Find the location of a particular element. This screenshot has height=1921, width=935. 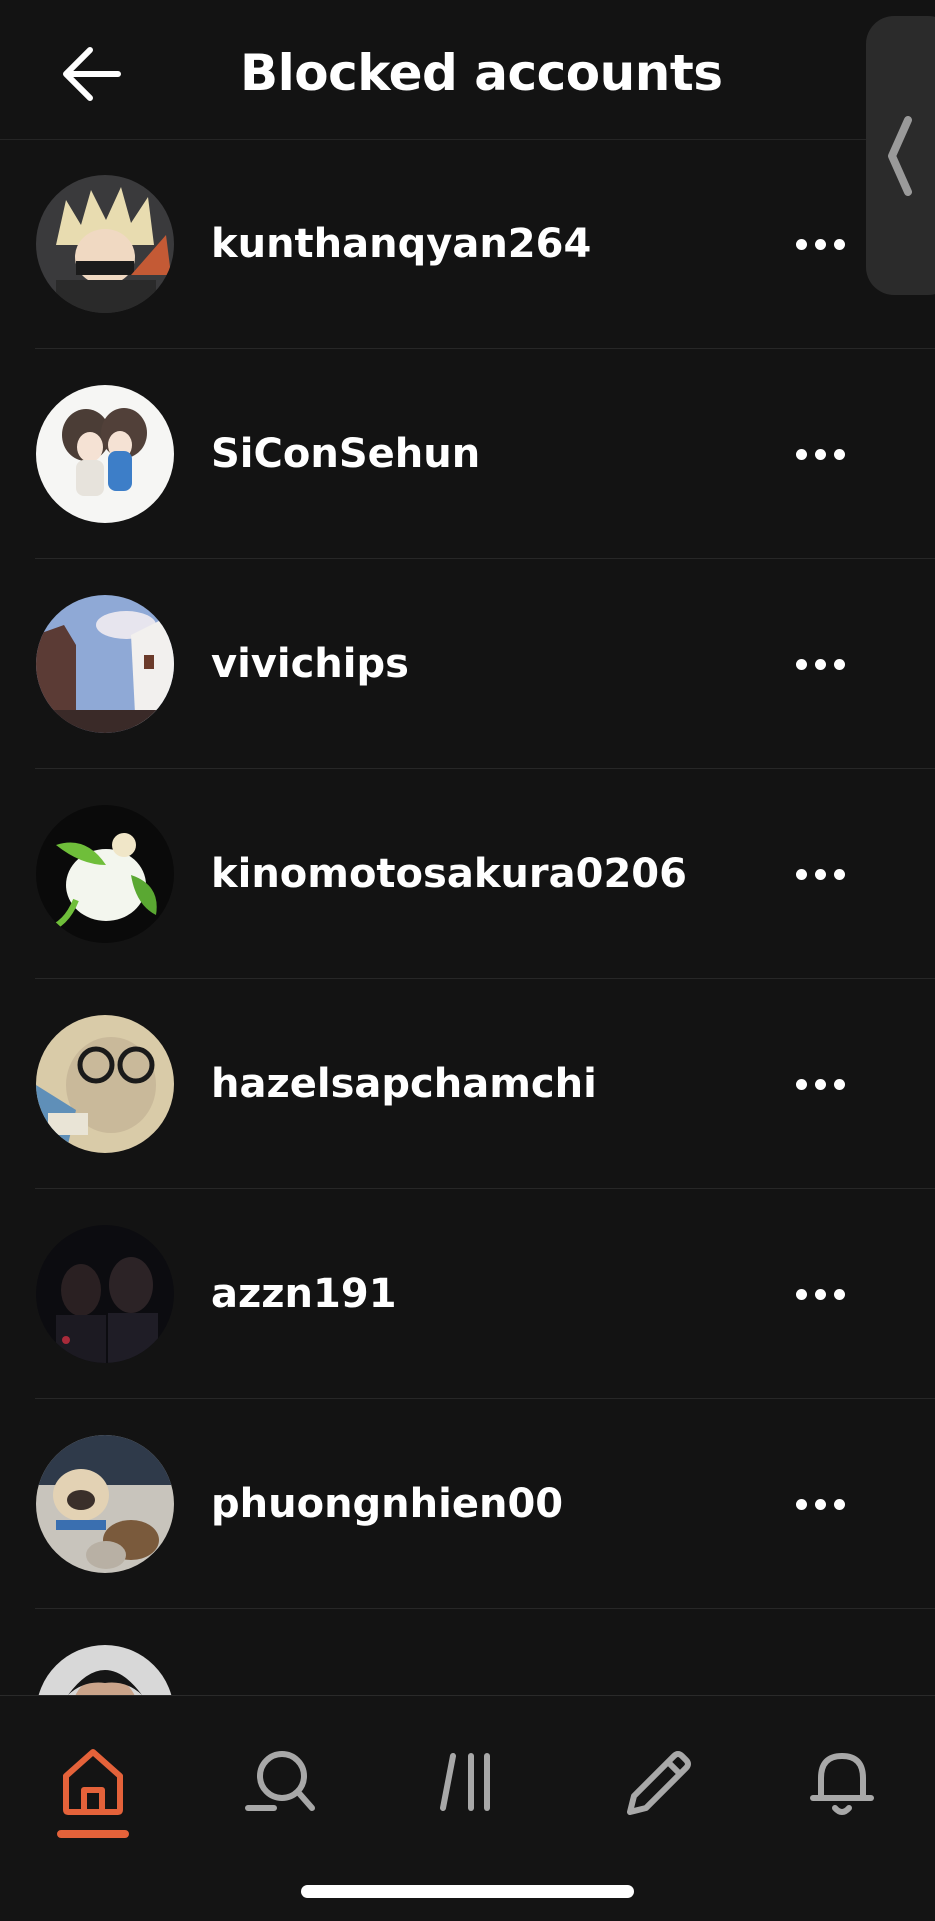

back-button is located at coordinates (92, 74).